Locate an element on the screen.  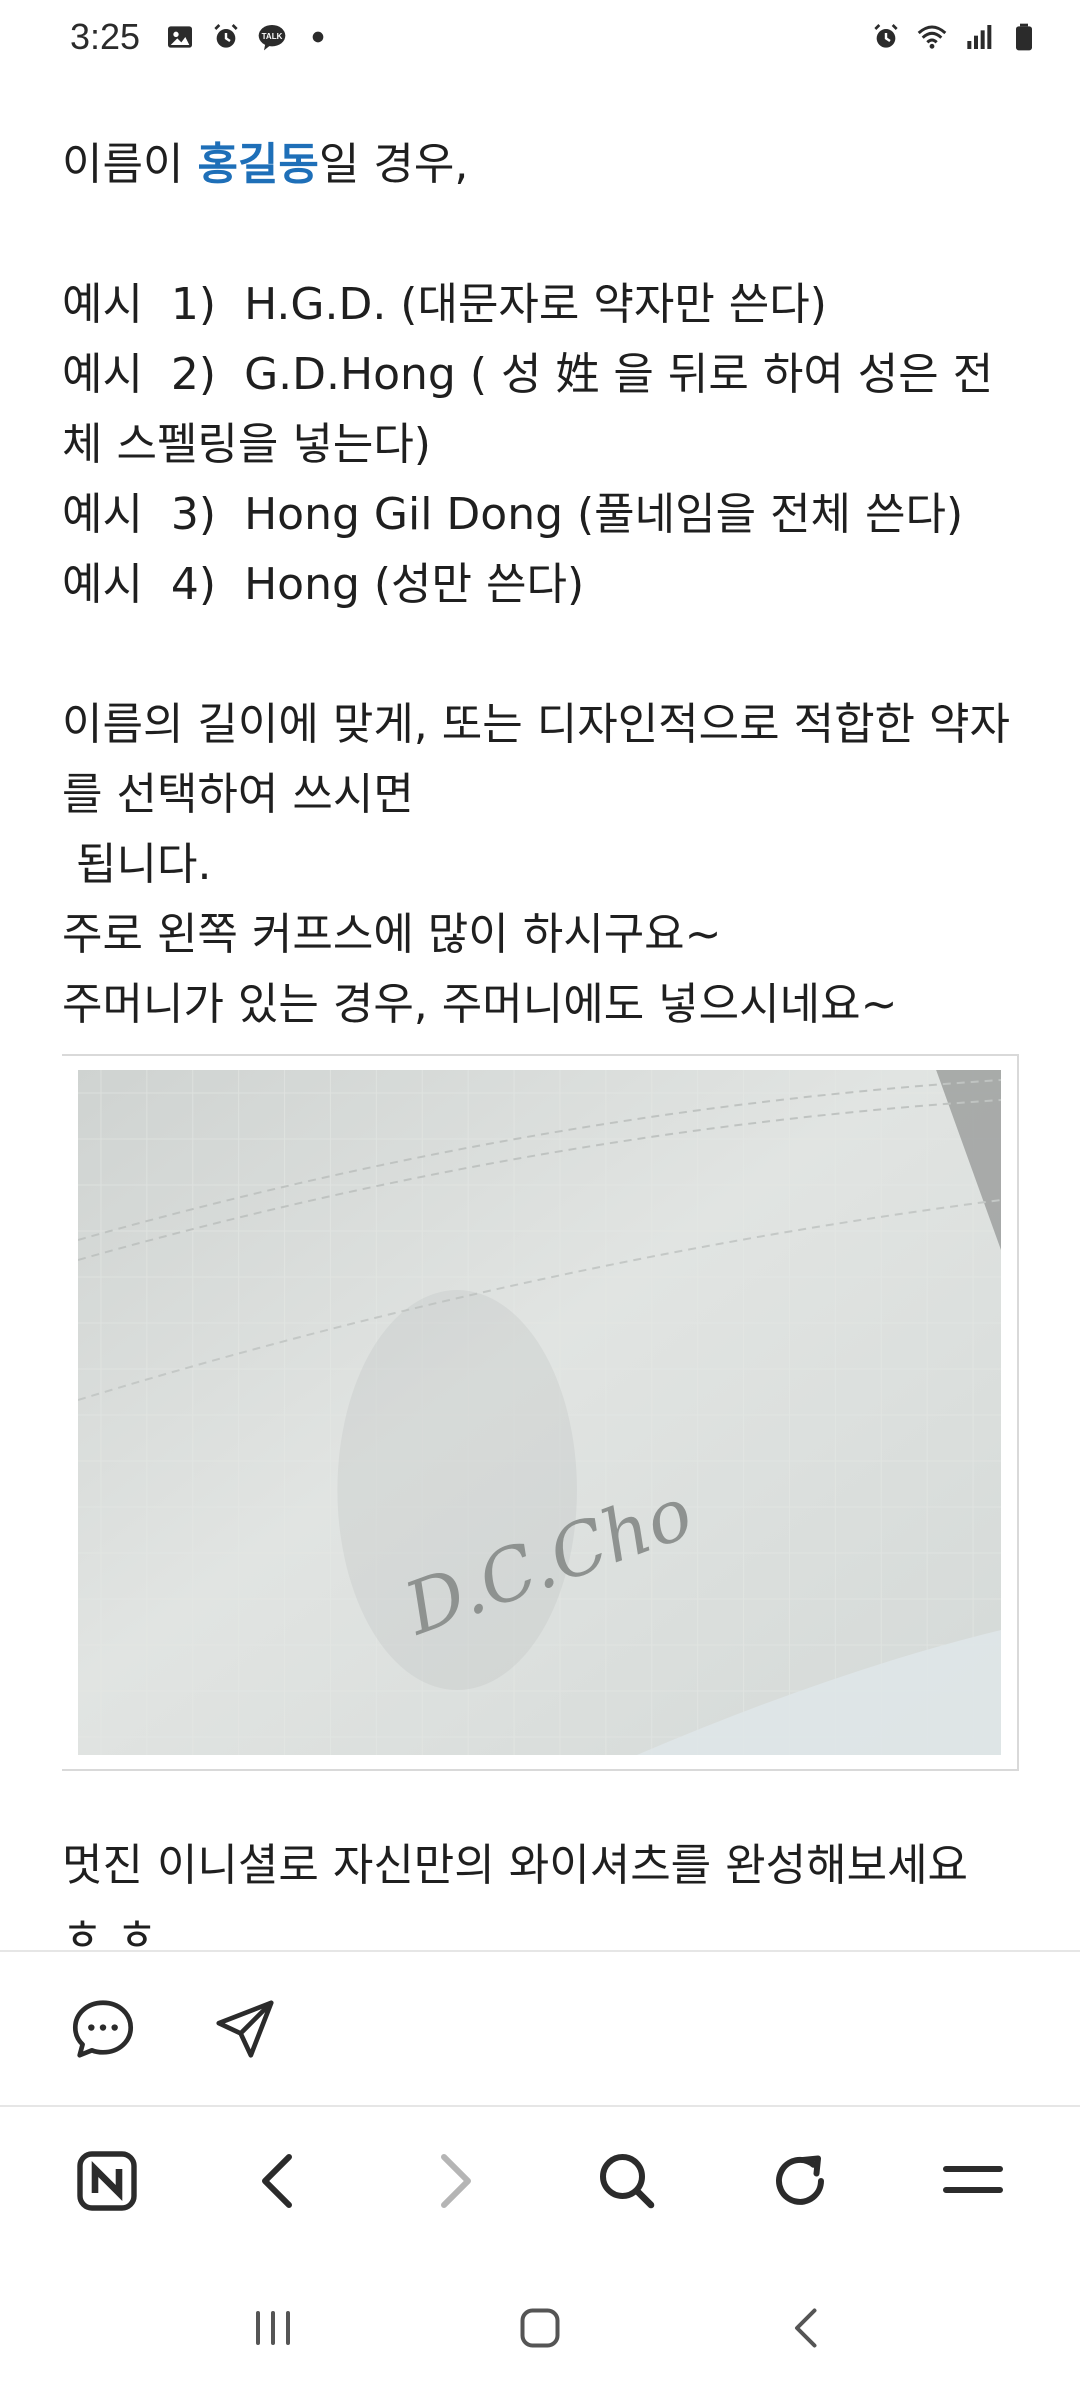
forward-icon is located at coordinates (453, 2181).